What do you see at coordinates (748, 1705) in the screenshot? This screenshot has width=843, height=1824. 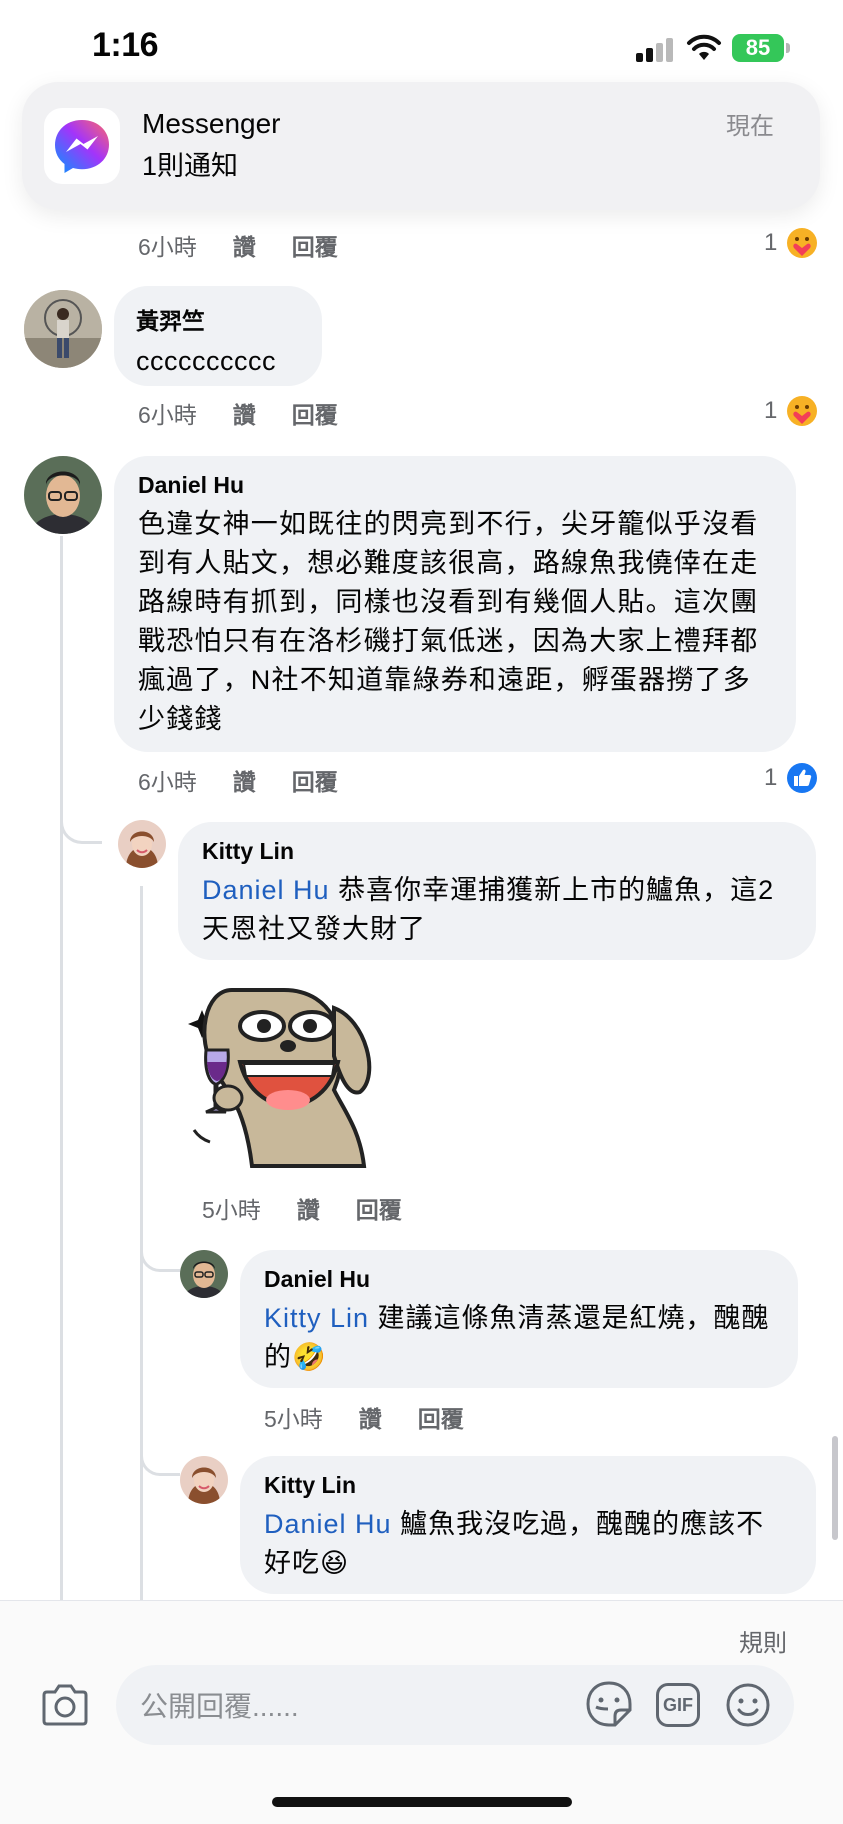 I see `emoji-icon` at bounding box center [748, 1705].